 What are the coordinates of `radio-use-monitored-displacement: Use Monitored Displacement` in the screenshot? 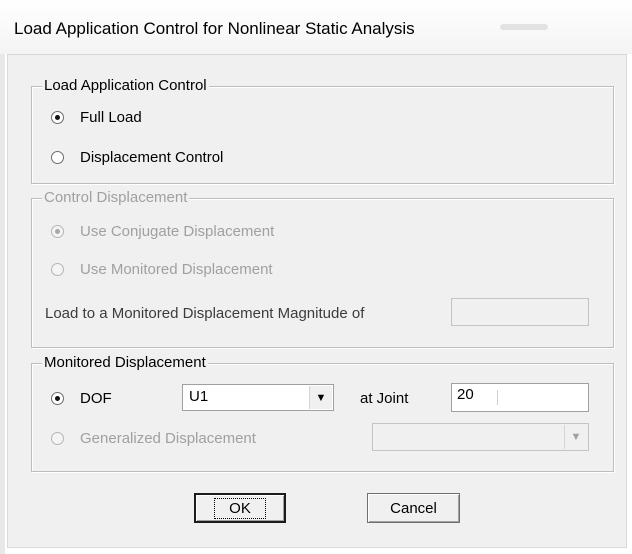 It's located at (162, 269).